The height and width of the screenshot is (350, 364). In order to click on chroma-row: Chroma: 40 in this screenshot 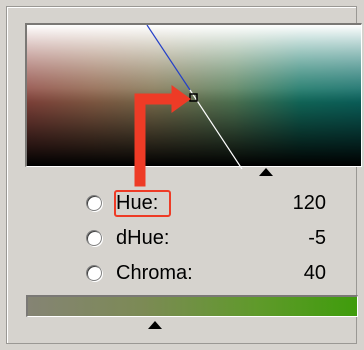, I will do `click(206, 274)`.